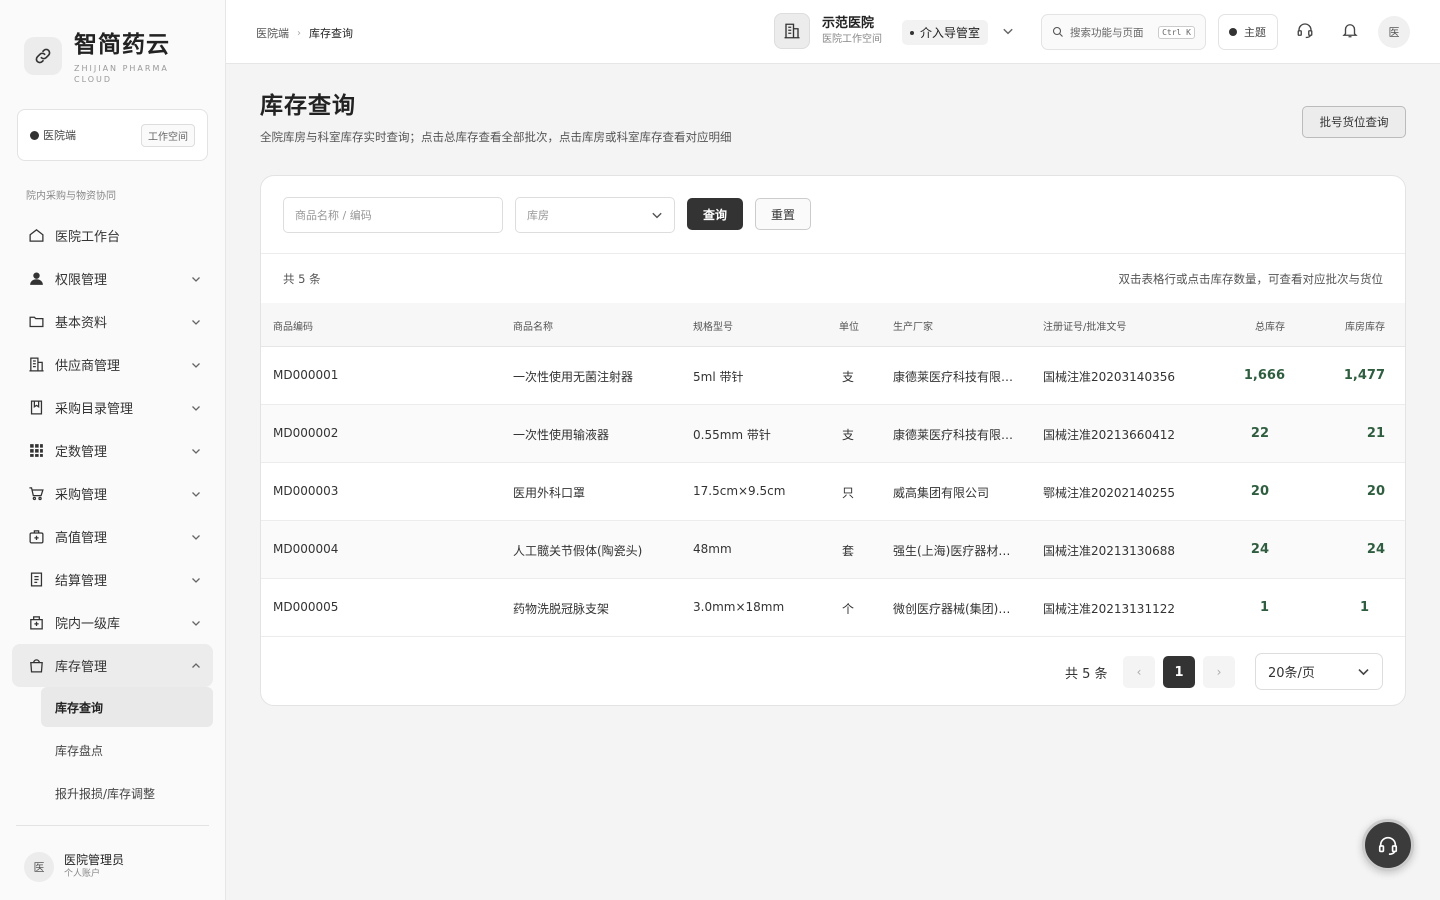 This screenshot has width=1440, height=900. Describe the element at coordinates (112, 579) in the screenshot. I see `sidebar-item-settlement: 结算管理` at that location.